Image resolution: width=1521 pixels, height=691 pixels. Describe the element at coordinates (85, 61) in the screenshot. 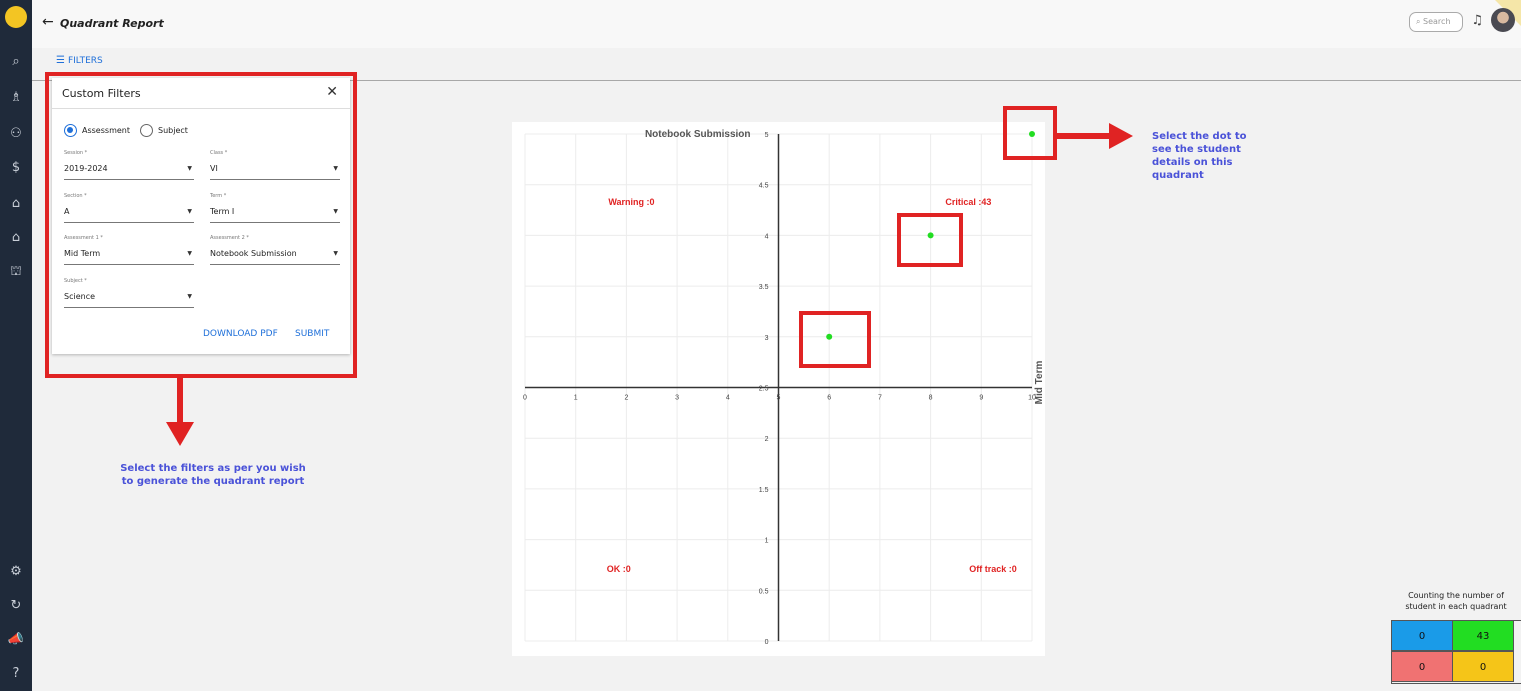

I see `filters-label: FILTERS` at that location.